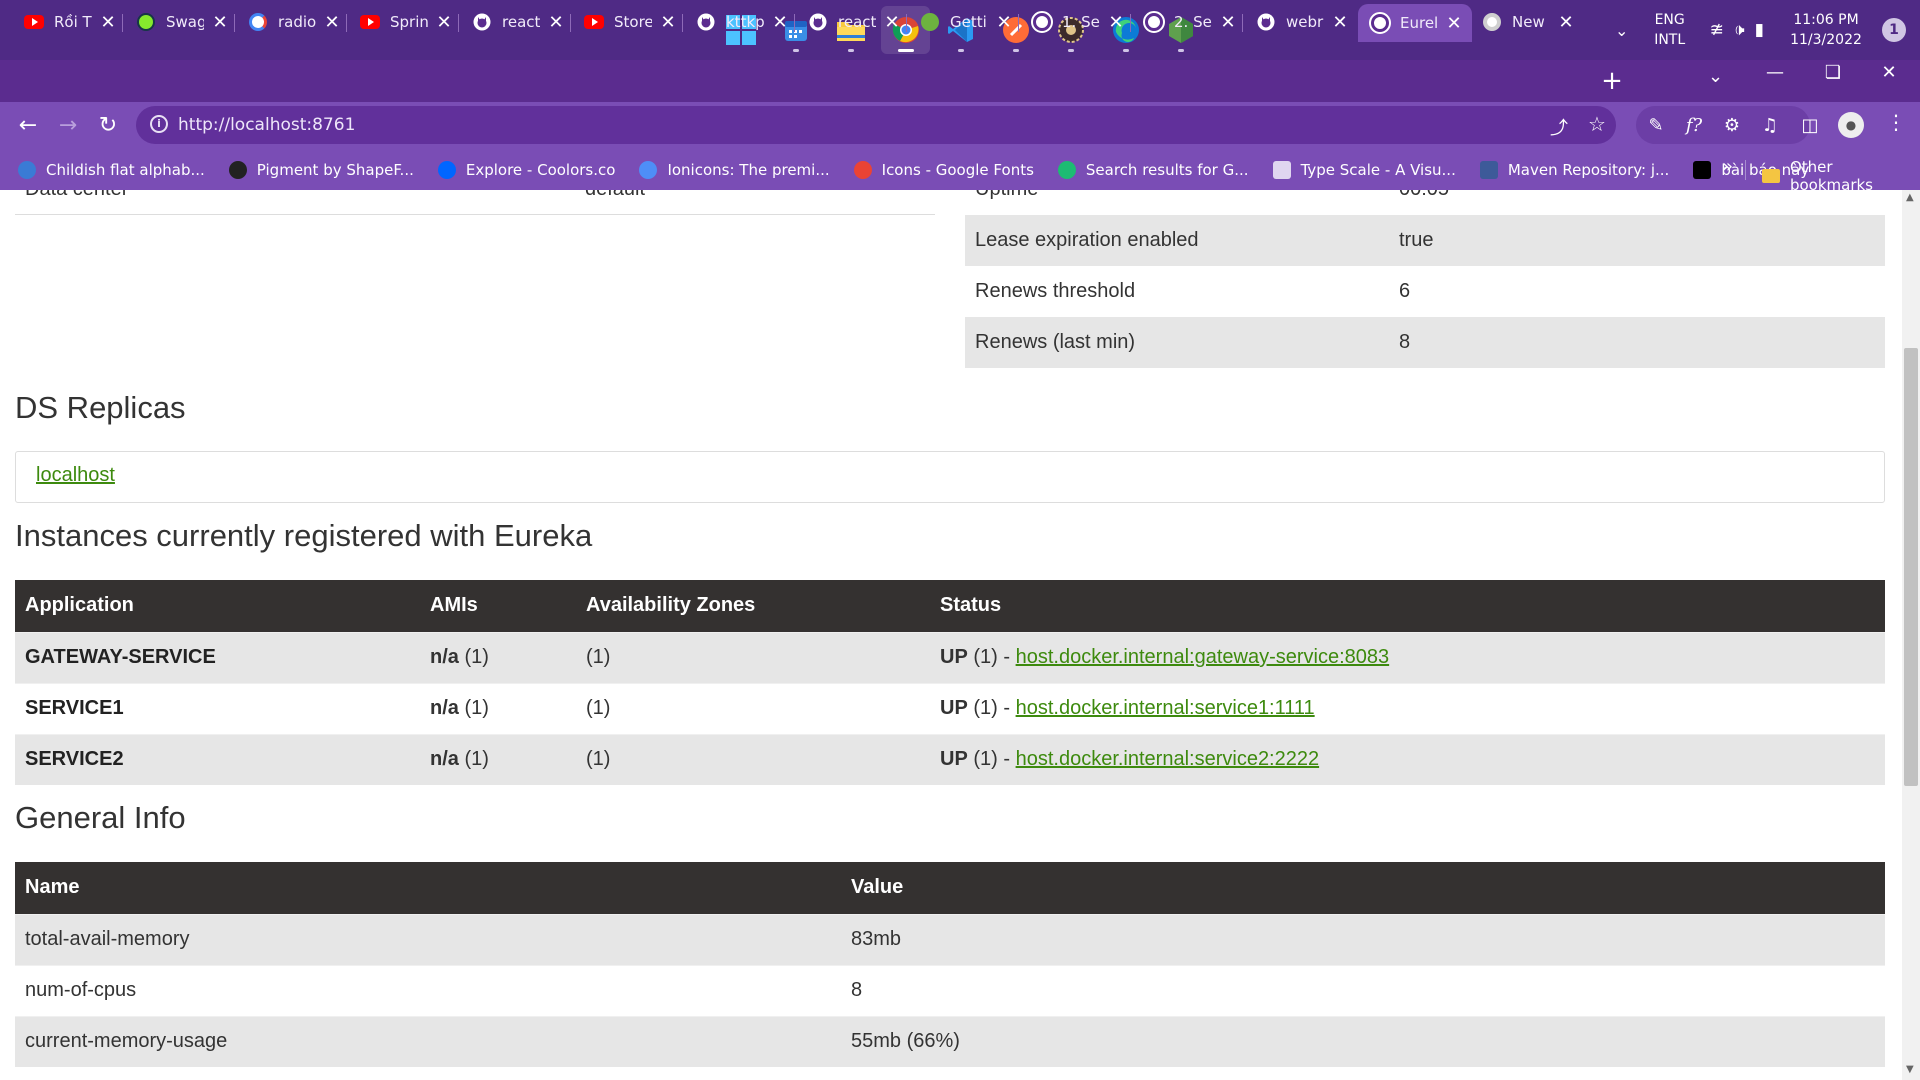 This screenshot has width=1920, height=1080. I want to click on share-icon: ⤴, so click(1559, 127).